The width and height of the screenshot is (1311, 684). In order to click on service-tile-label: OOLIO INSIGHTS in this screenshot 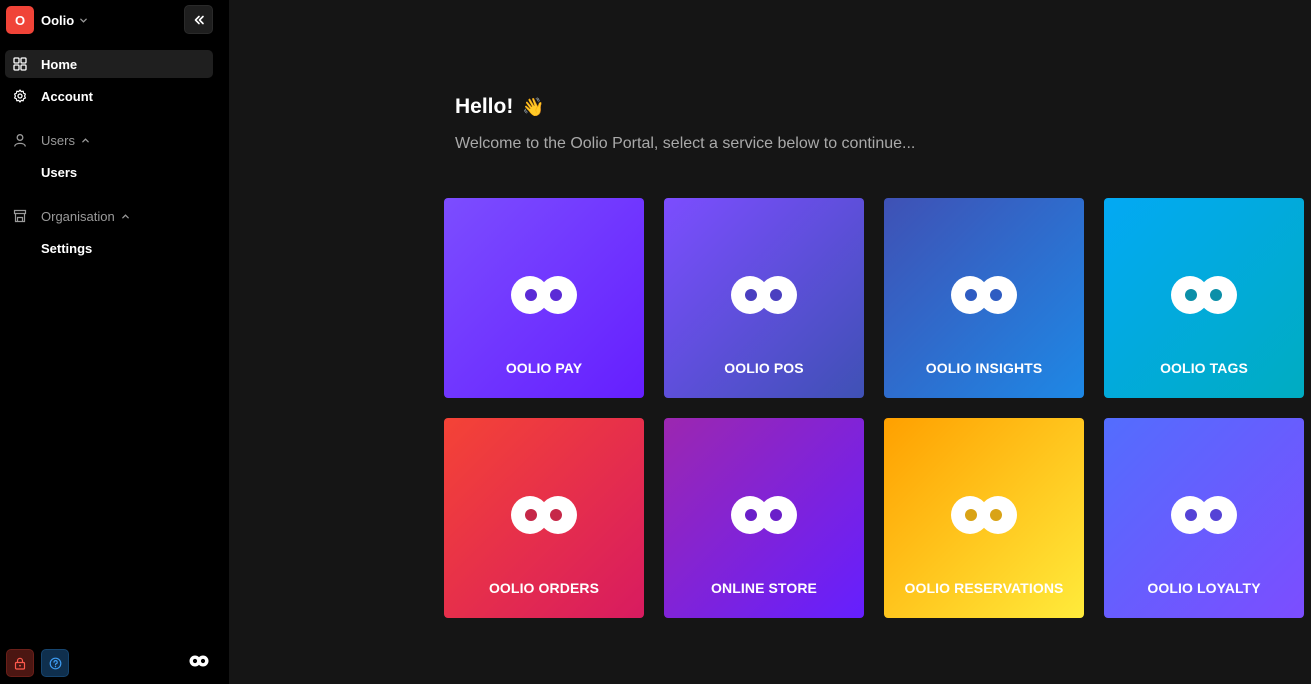, I will do `click(984, 368)`.